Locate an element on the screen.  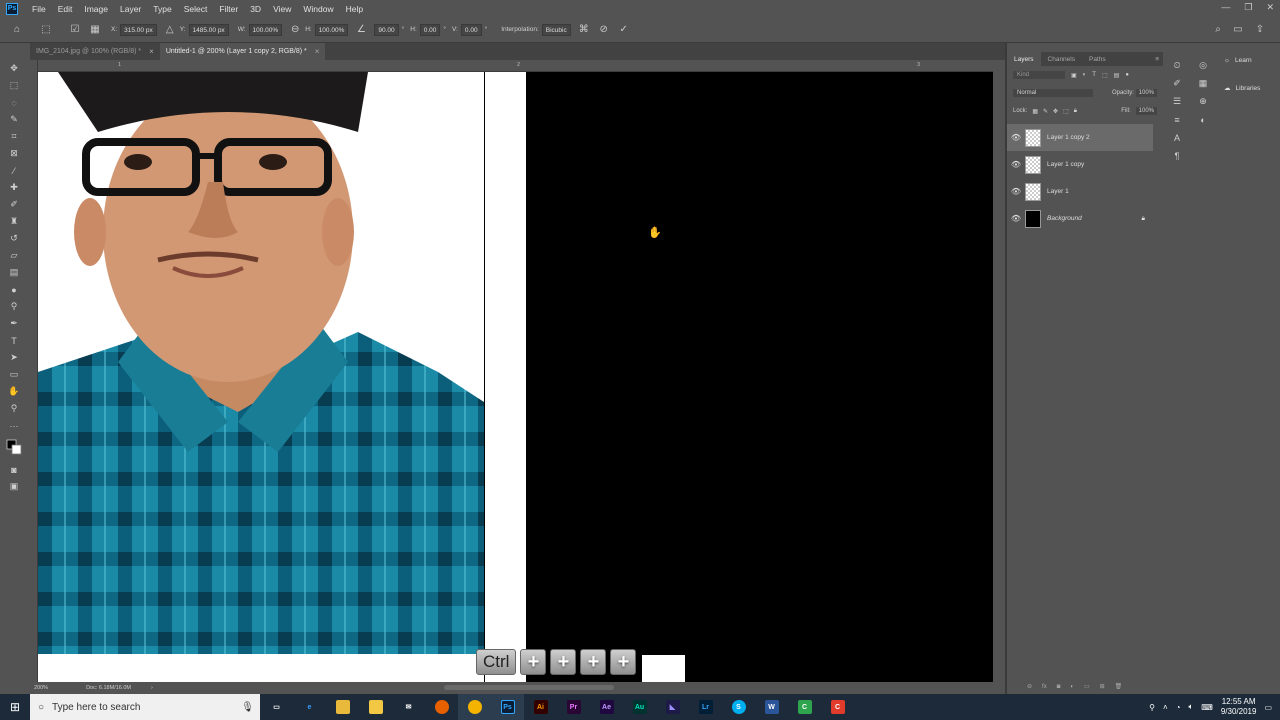
clone-stamp-tool-icon: ♜ is located at coordinates (14, 222).